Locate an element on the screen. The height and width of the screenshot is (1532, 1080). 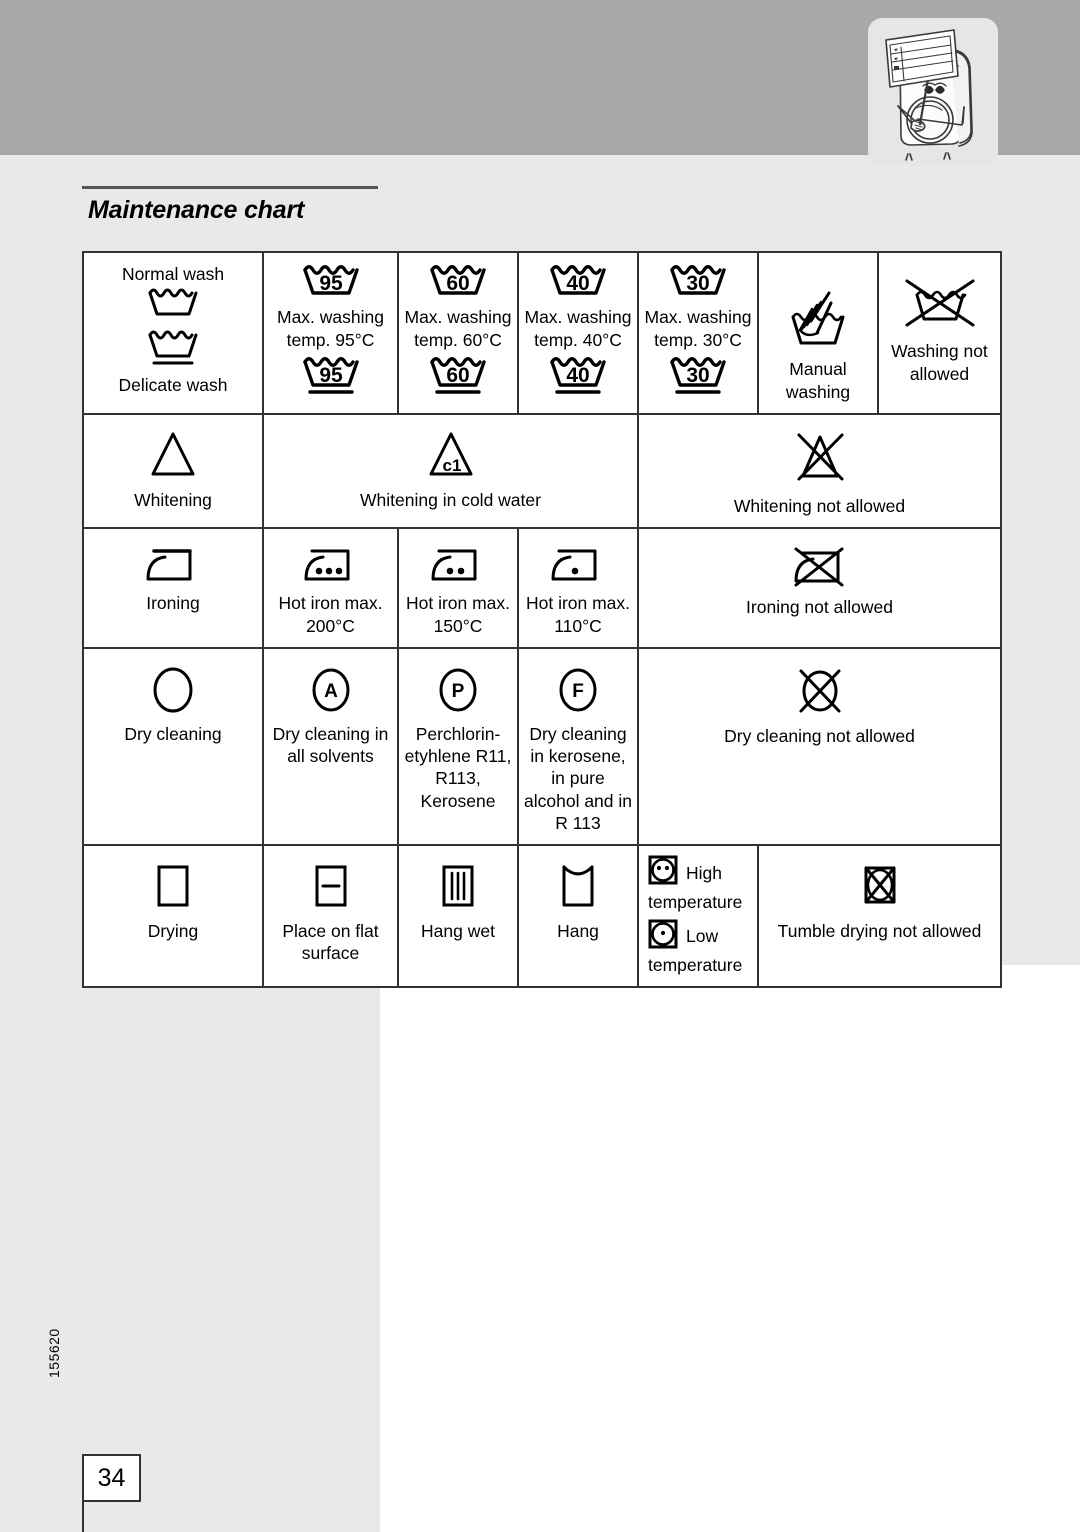
circle-icon is located at coordinates (173, 692).